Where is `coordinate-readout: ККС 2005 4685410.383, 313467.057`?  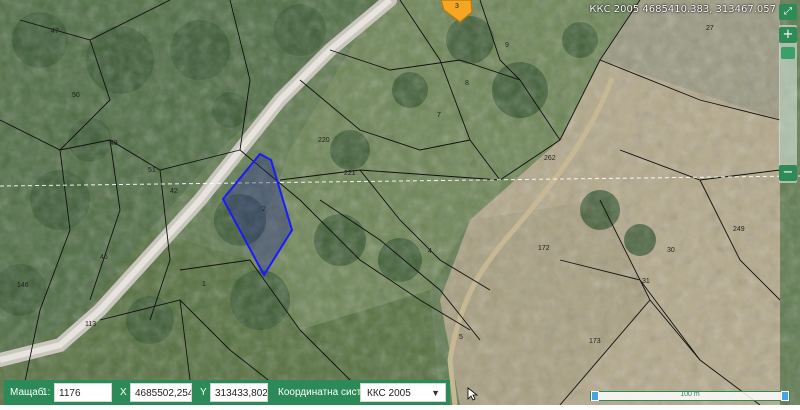
coordinate-readout: ККС 2005 4685410.383, 313467.057 is located at coordinates (682, 9).